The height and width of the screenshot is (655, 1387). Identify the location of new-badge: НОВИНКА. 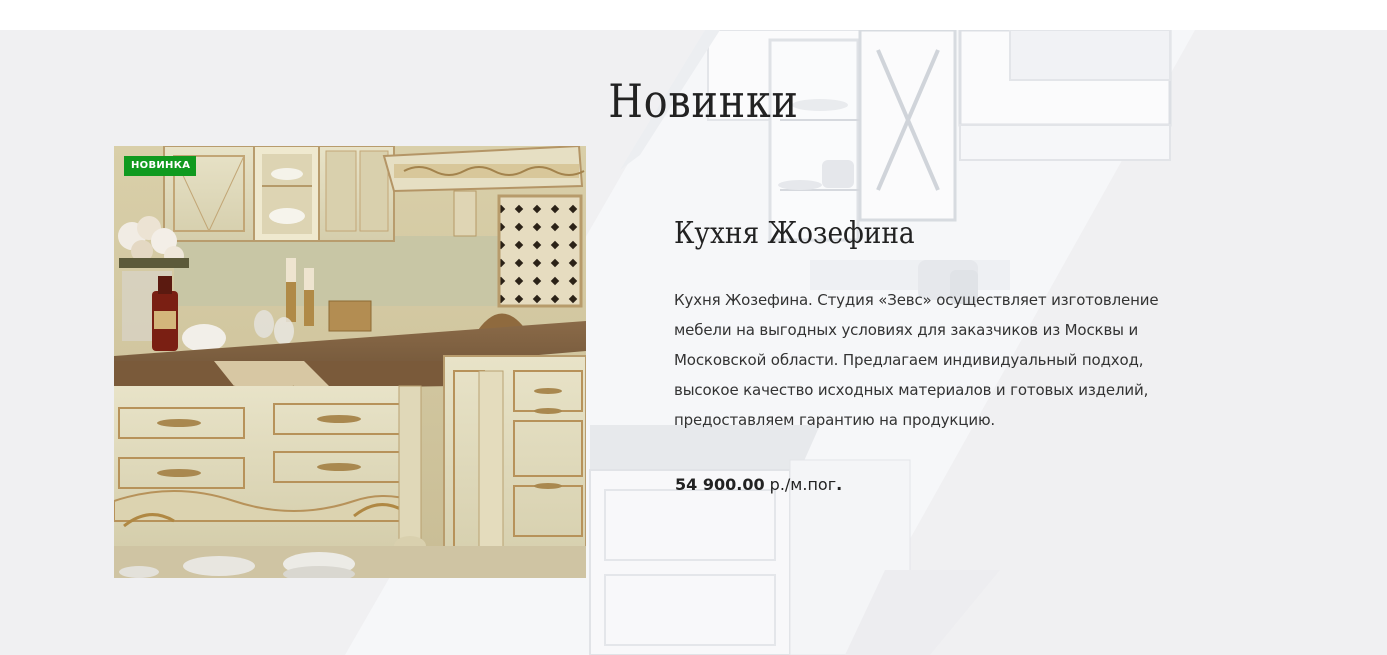
(160, 166).